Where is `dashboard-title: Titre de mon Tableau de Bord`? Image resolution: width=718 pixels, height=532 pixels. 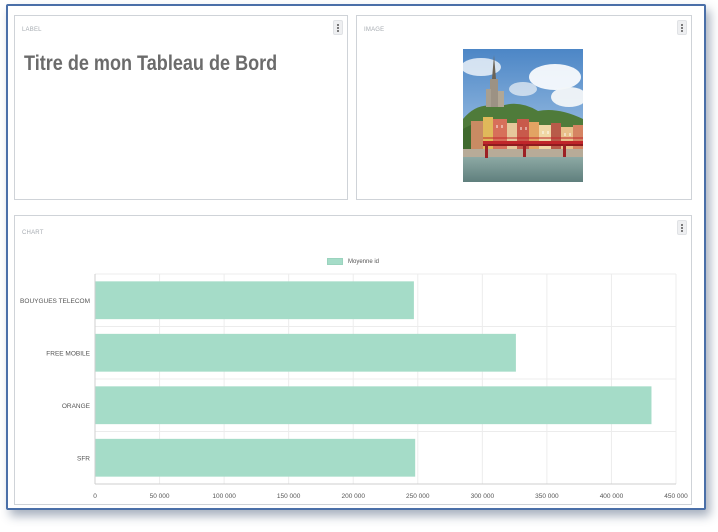
dashboard-title: Titre de mon Tableau de Bord is located at coordinates (151, 63).